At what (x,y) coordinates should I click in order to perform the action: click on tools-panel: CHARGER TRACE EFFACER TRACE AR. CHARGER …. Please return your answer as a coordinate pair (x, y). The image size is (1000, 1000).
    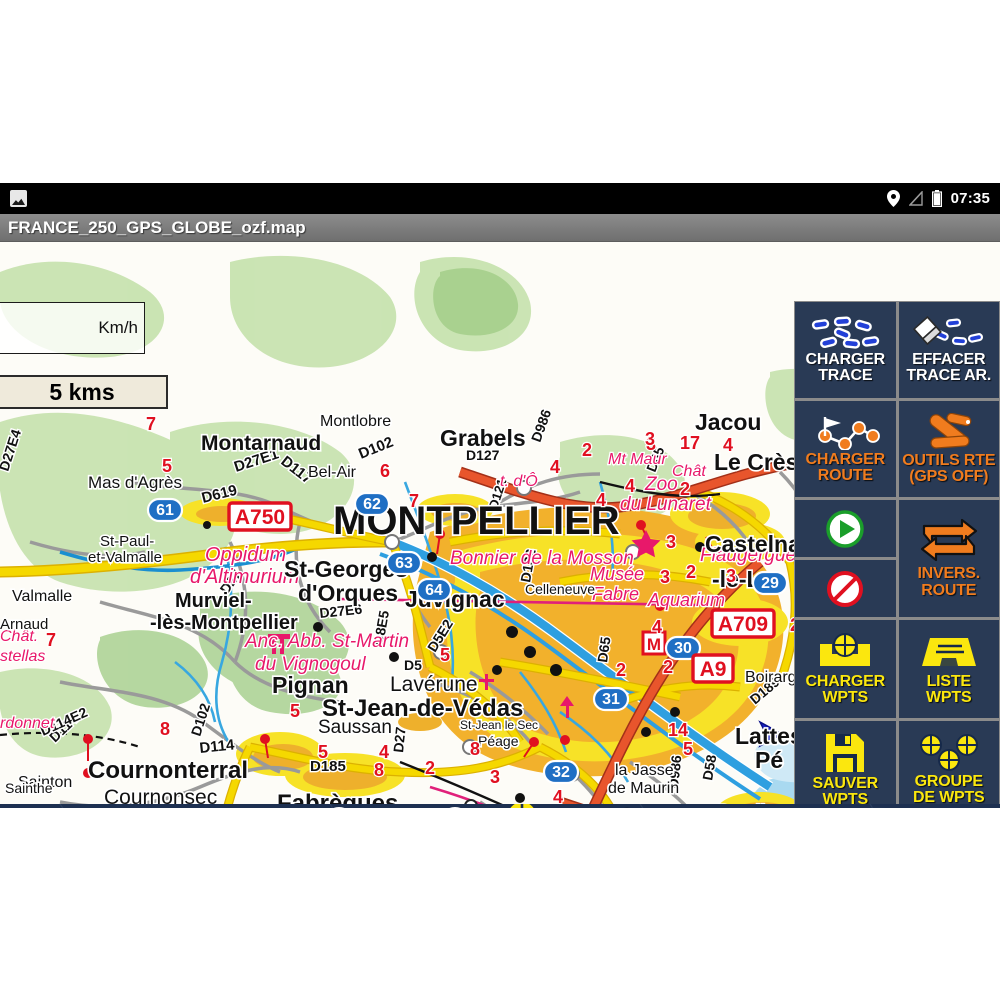
    Looking at the image, I should click on (897, 554).